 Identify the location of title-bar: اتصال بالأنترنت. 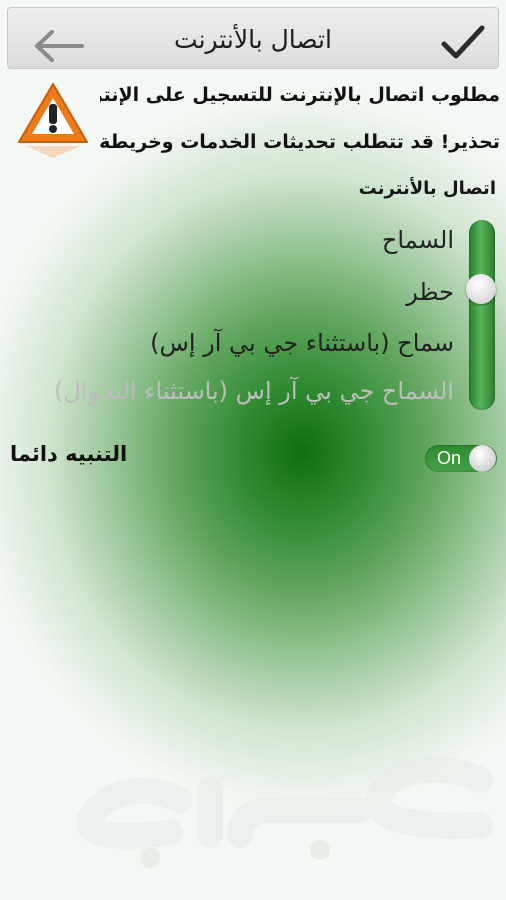
(253, 38).